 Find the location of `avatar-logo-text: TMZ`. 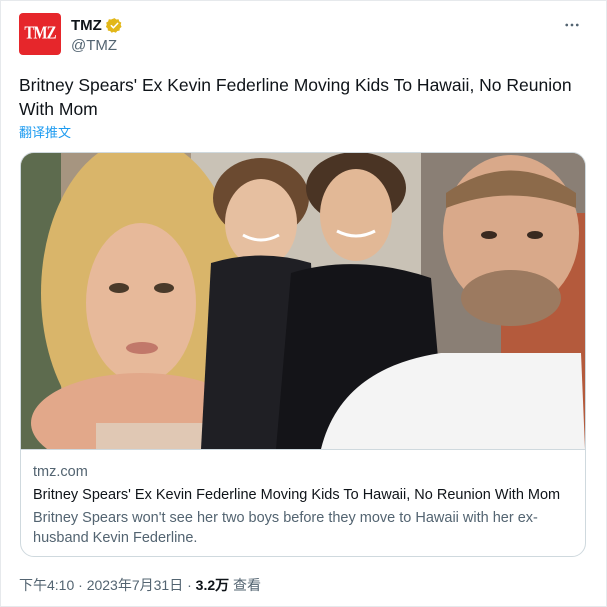

avatar-logo-text: TMZ is located at coordinates (40, 33).